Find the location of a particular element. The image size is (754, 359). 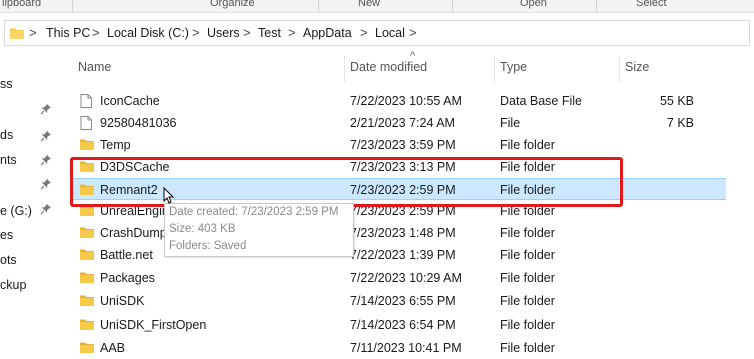

column-header-date-modified: Date modified is located at coordinates (388, 67).